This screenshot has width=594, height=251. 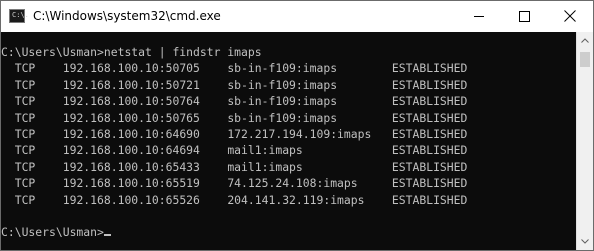 I want to click on close-icon, so click(x=570, y=16).